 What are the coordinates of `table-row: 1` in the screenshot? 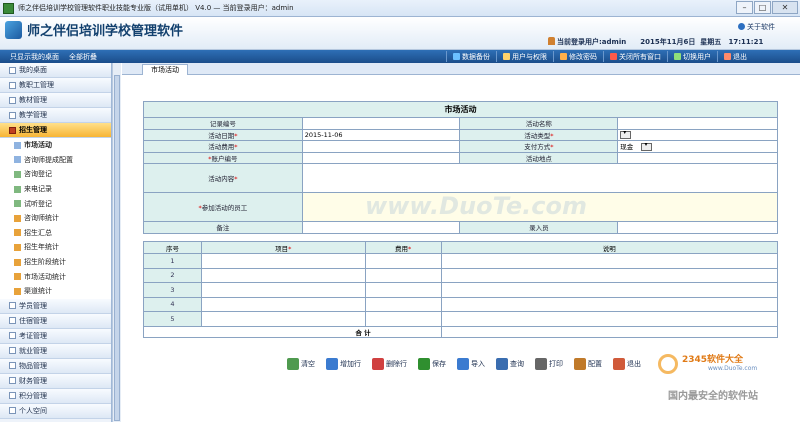 It's located at (461, 261).